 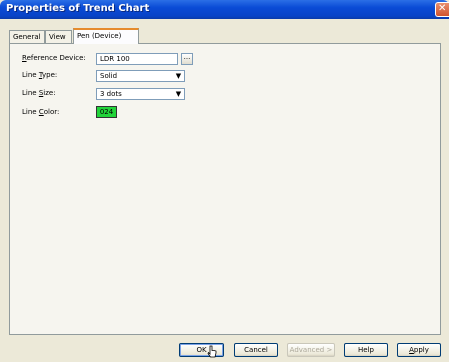 I want to click on ok-button: OK, so click(x=201, y=350).